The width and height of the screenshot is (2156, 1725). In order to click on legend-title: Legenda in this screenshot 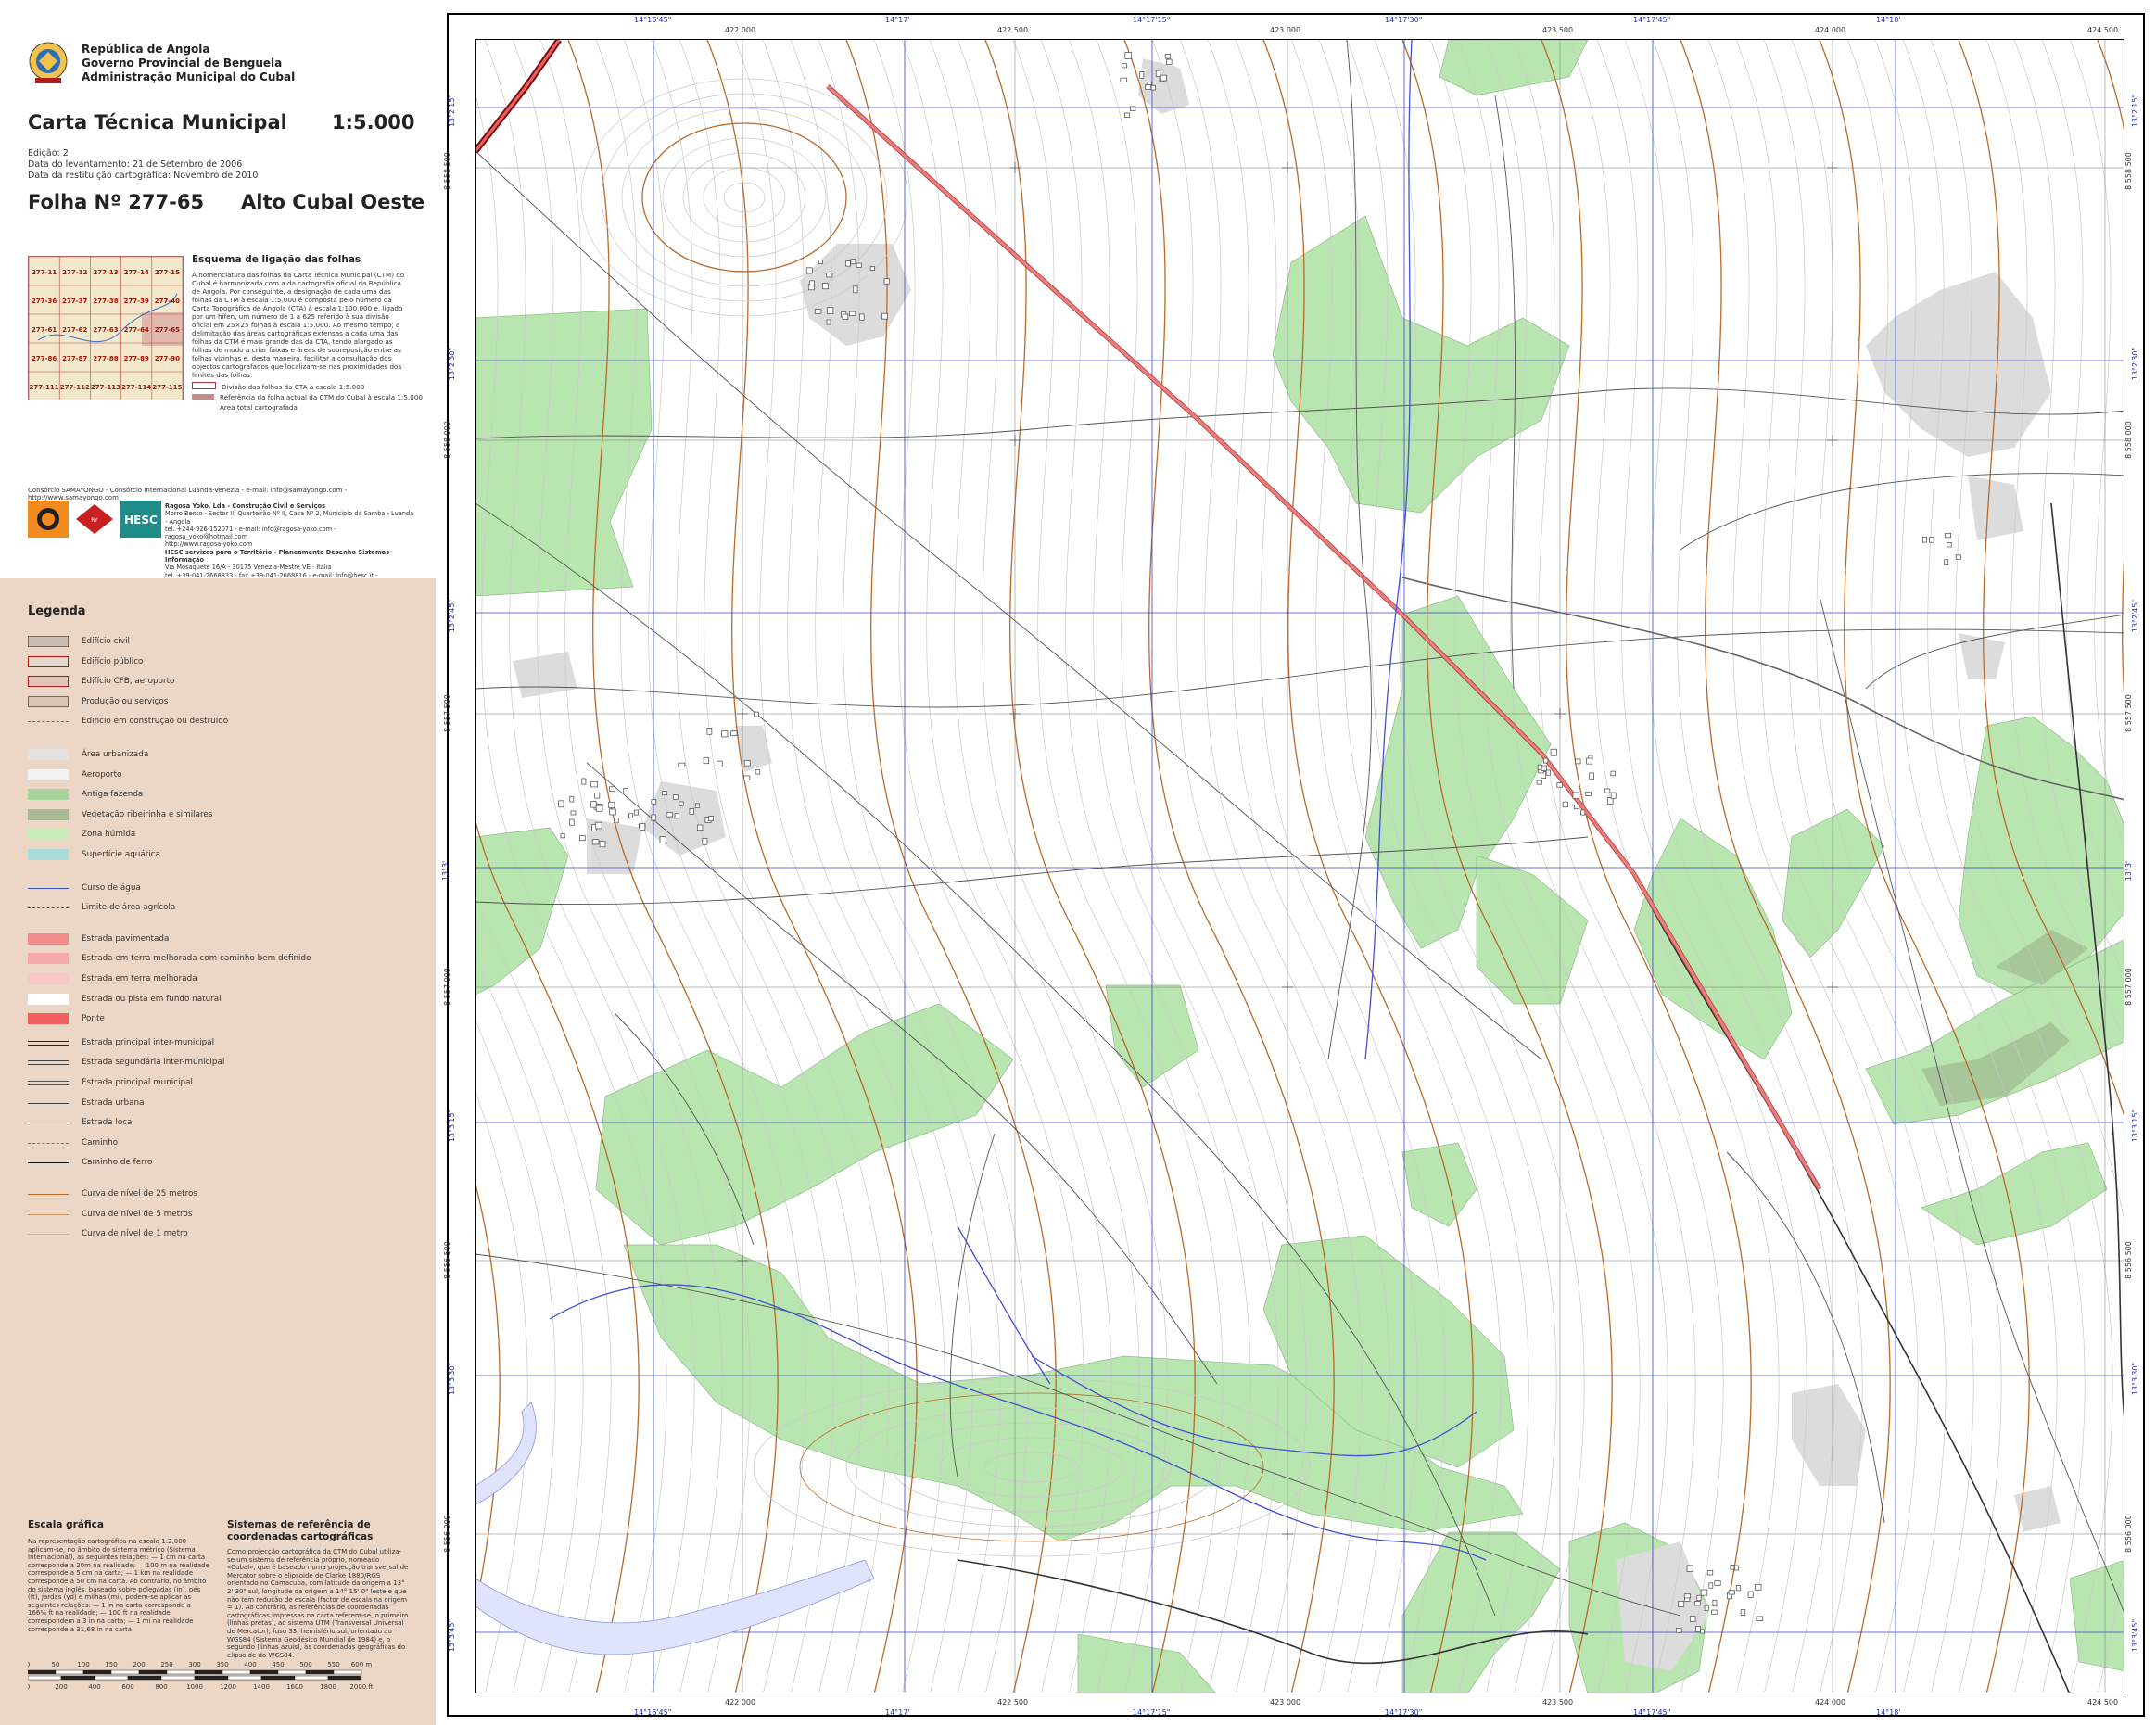, I will do `click(57, 611)`.